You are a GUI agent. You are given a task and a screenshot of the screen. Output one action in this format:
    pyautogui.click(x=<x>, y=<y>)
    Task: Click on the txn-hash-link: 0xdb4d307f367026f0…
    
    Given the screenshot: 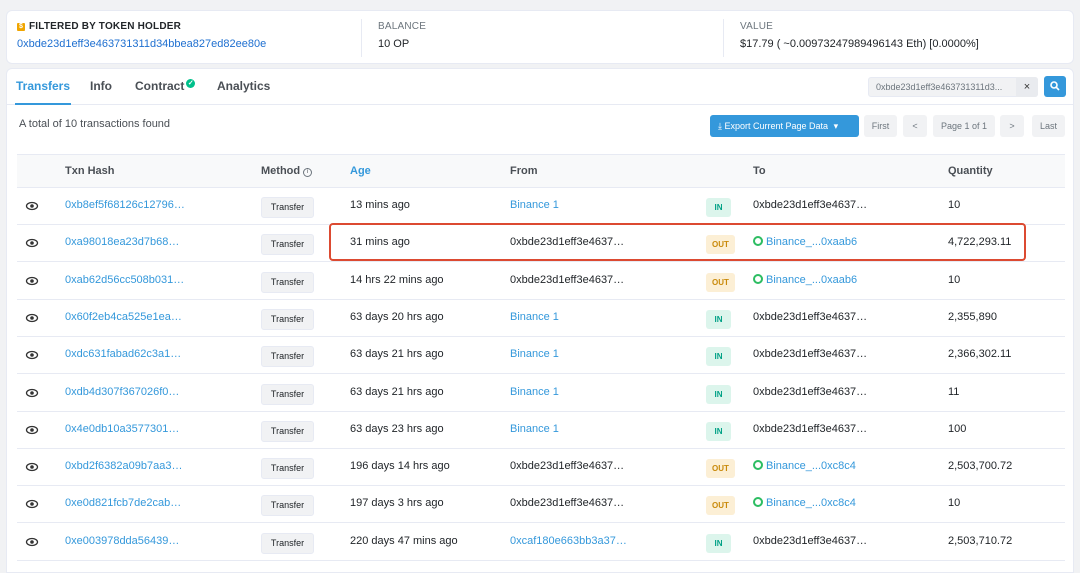 What is the action you would take?
    pyautogui.click(x=122, y=392)
    